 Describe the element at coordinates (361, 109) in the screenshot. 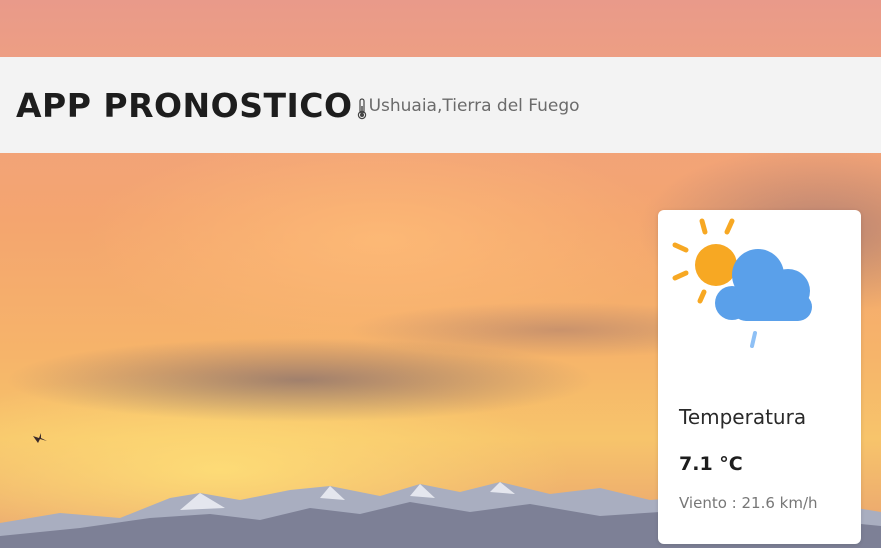

I see `thermometer-icon` at that location.